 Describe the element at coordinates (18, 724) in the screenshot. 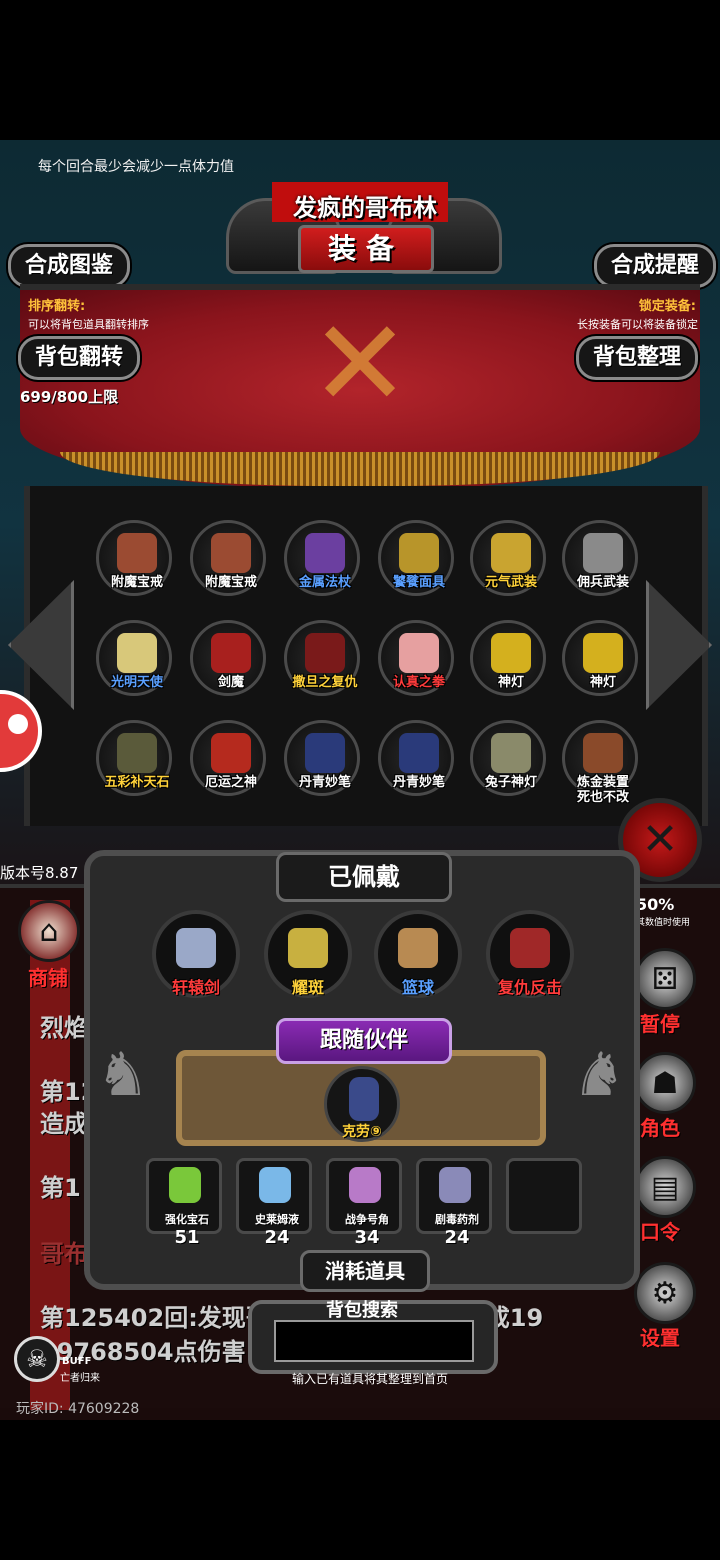

I see `user-icon` at that location.